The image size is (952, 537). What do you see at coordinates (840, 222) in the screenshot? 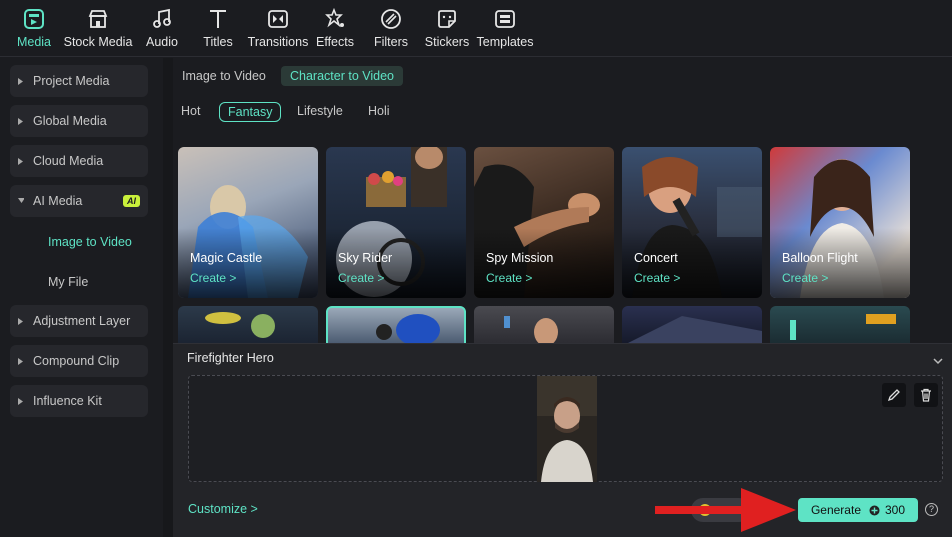
I see `template-card-balloon-flight: Balloon Flight Create >` at bounding box center [840, 222].